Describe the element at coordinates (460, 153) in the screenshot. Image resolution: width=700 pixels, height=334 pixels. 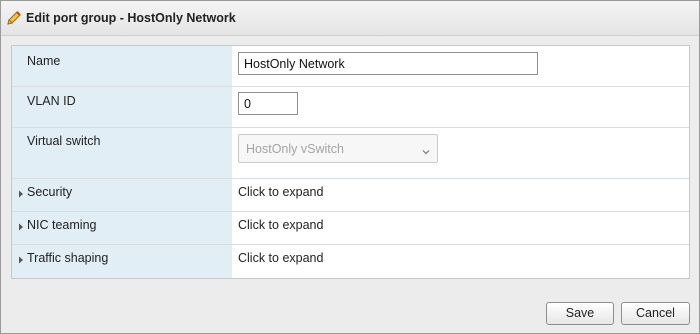
I see `vswitch-value-cell: HostOnly vSwitch` at that location.